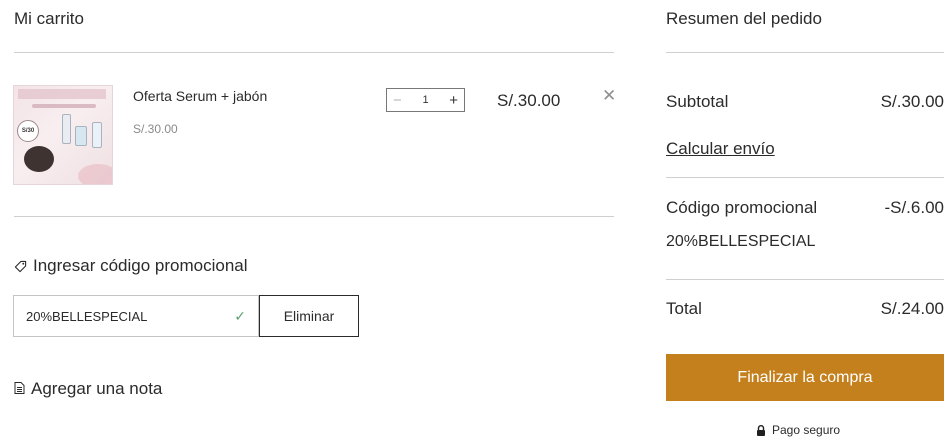  What do you see at coordinates (697, 101) in the screenshot?
I see `subtotal-label: Subtotal` at bounding box center [697, 101].